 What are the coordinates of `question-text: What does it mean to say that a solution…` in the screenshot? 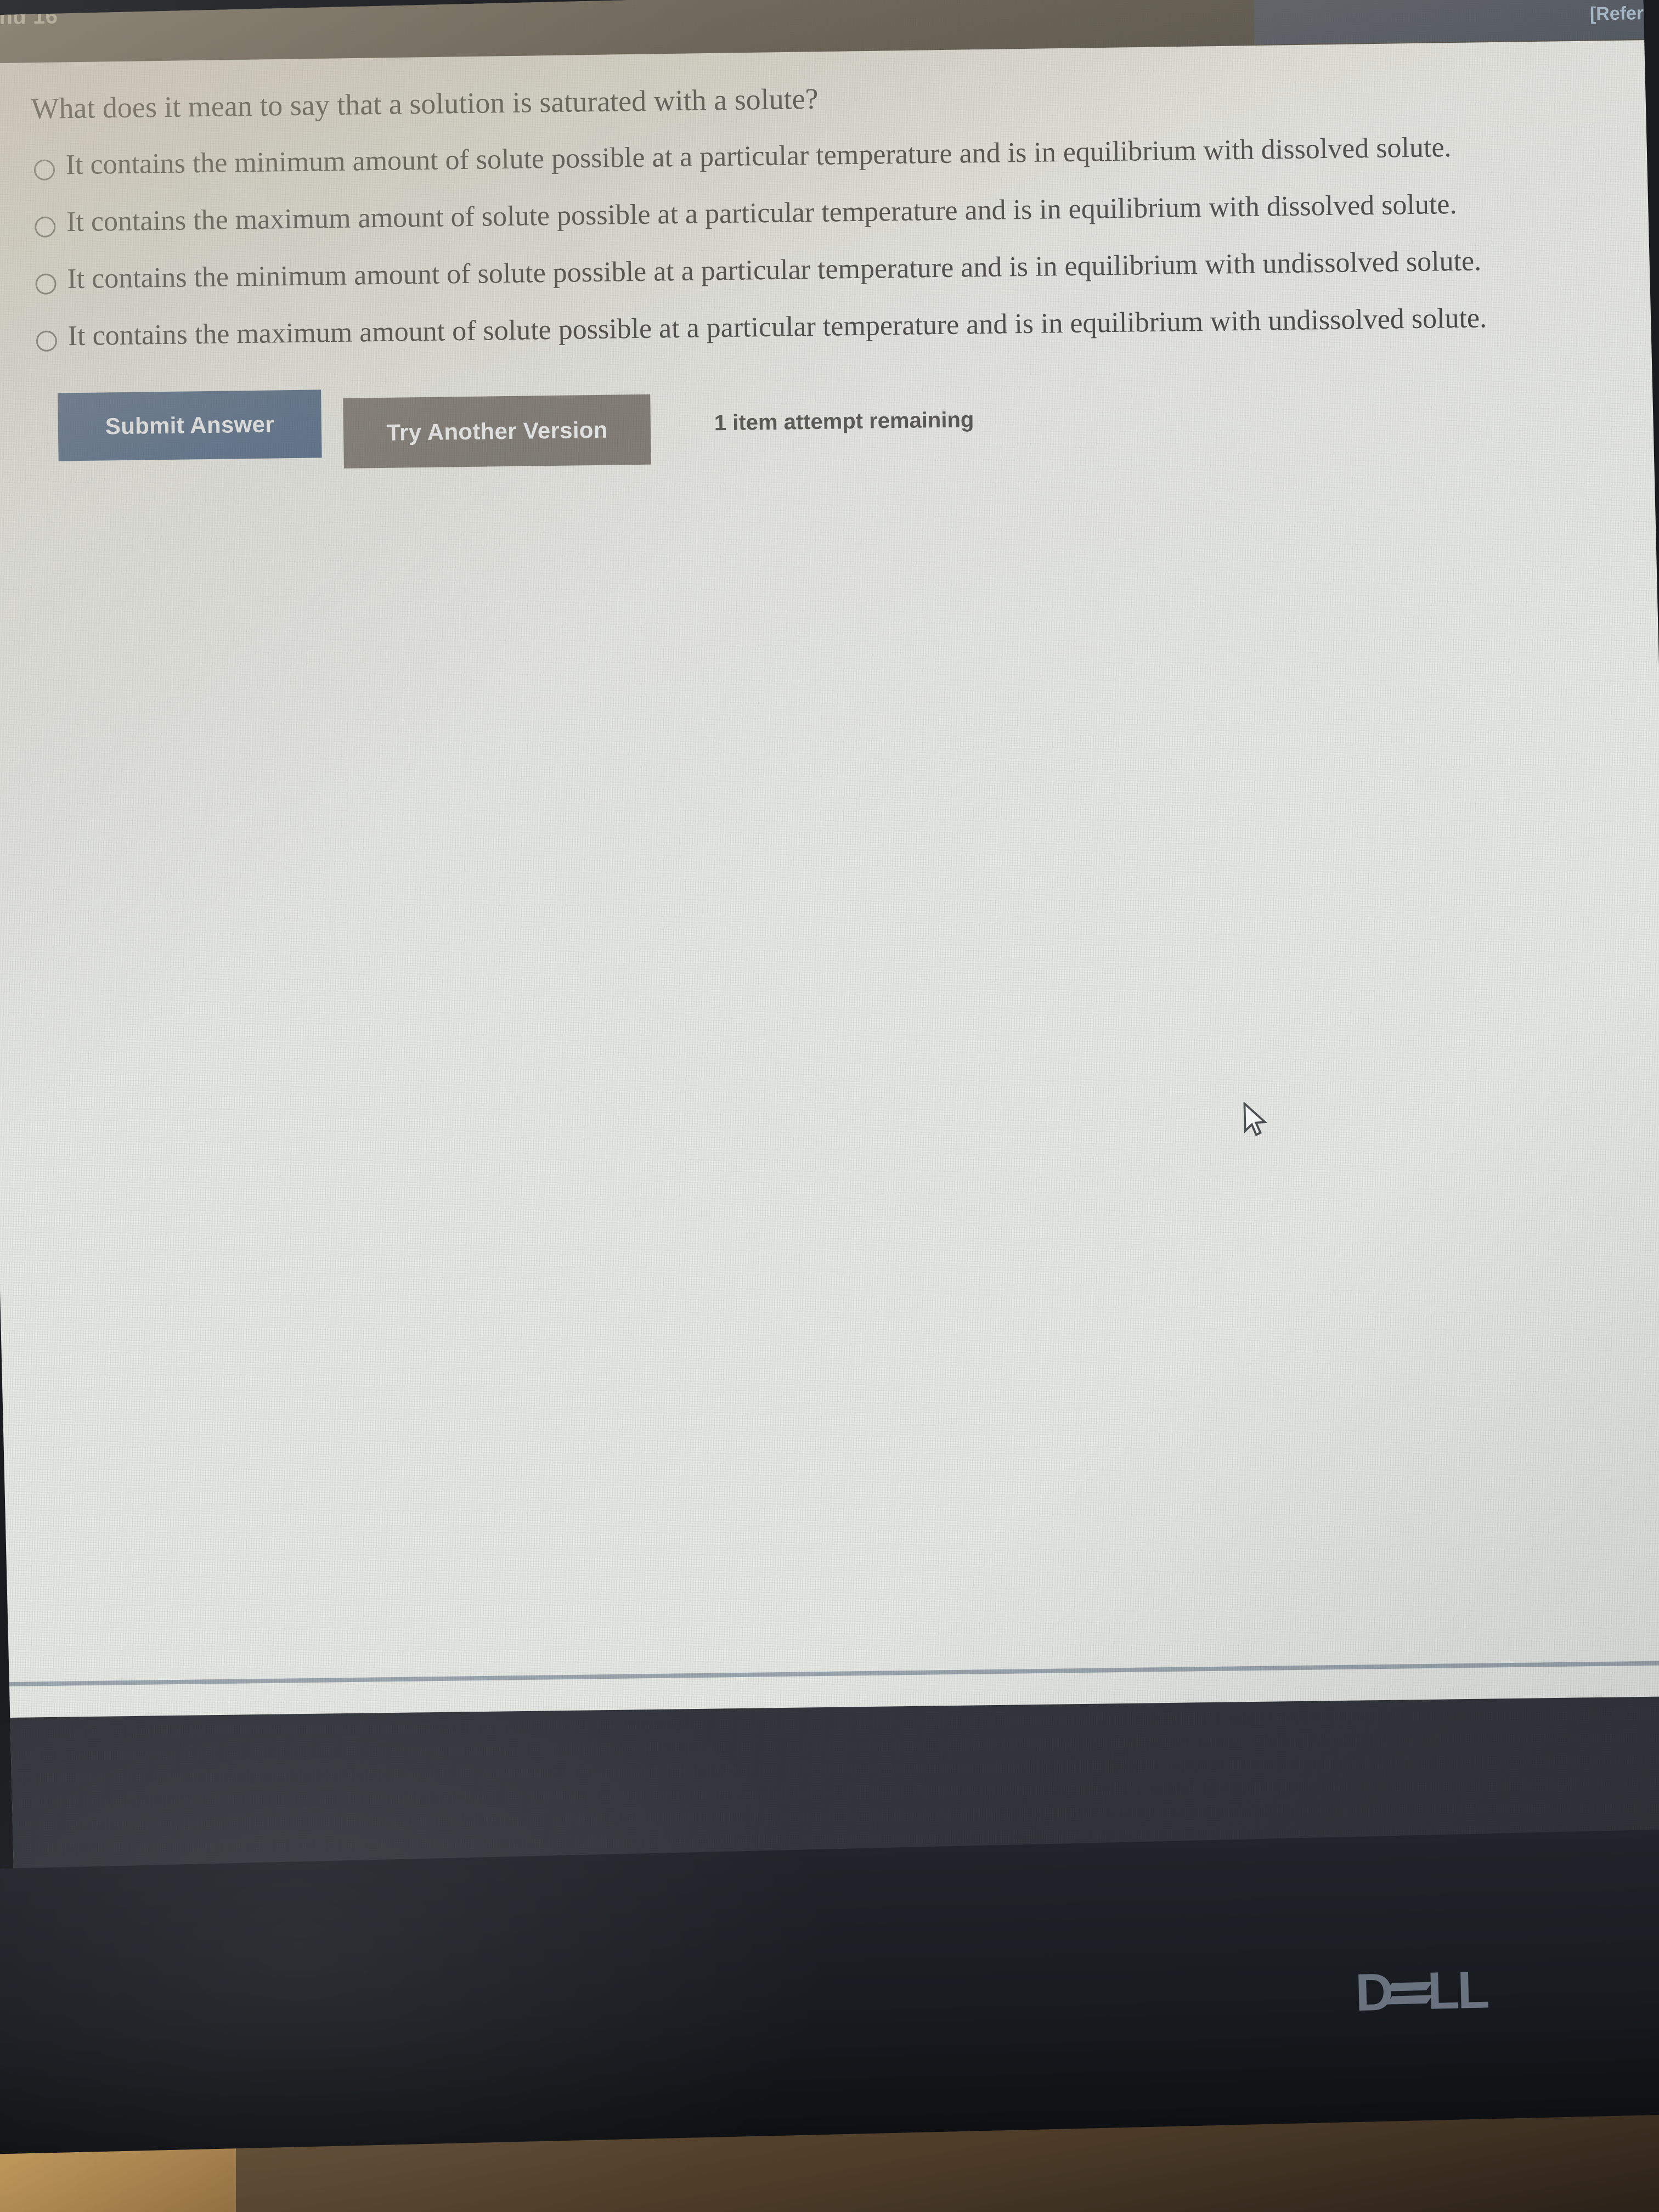 It's located at (425, 104).